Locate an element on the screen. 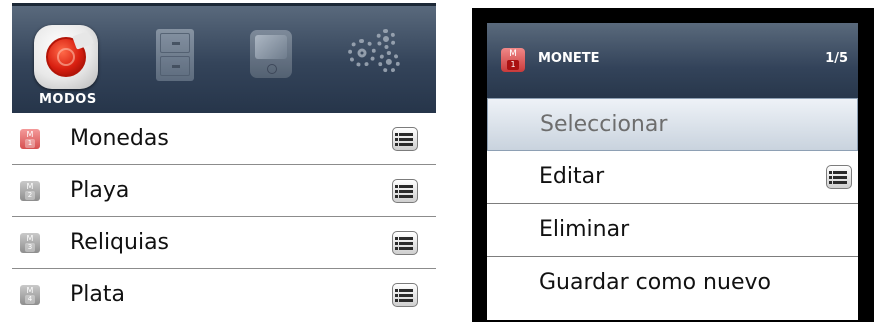  menu-item-editar: Editar is located at coordinates (672, 177).